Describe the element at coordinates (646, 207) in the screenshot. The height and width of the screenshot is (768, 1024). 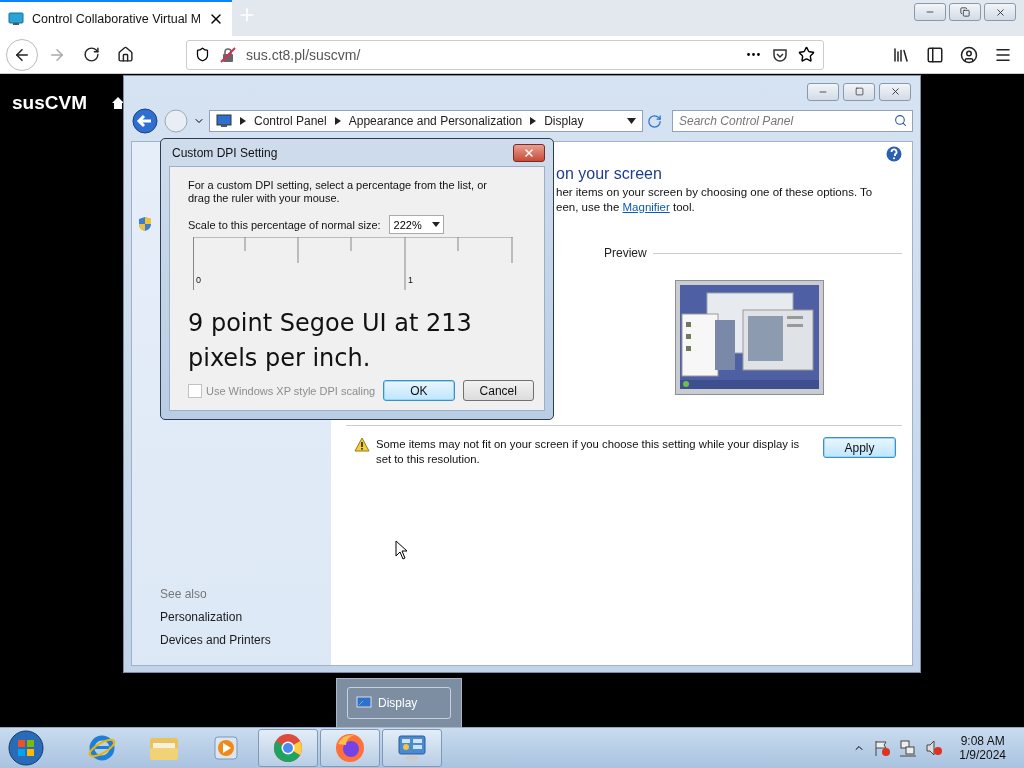
I see `magnifier-link: Magnifier` at that location.